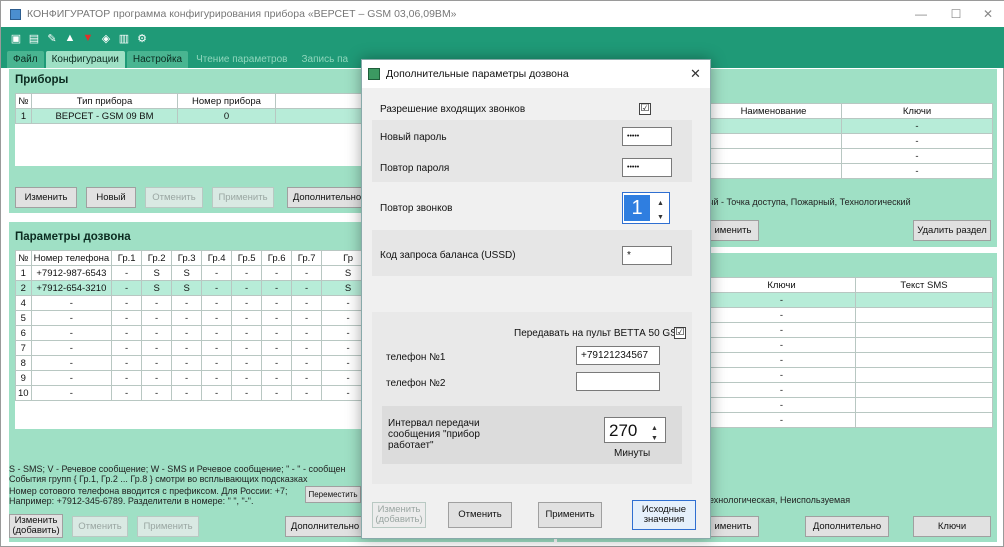 The height and width of the screenshot is (547, 1004). I want to click on column-header: Гр.4, so click(217, 258).